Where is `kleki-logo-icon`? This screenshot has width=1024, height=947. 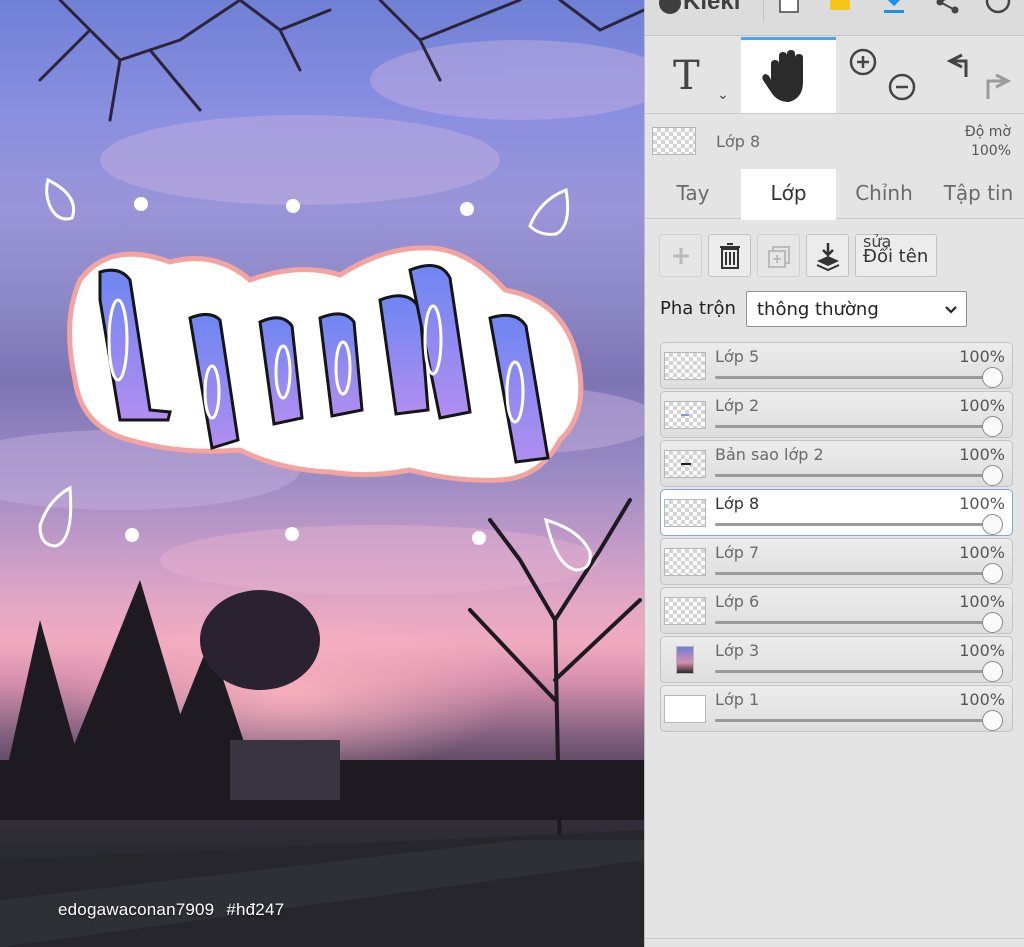 kleki-logo-icon is located at coordinates (670, 7).